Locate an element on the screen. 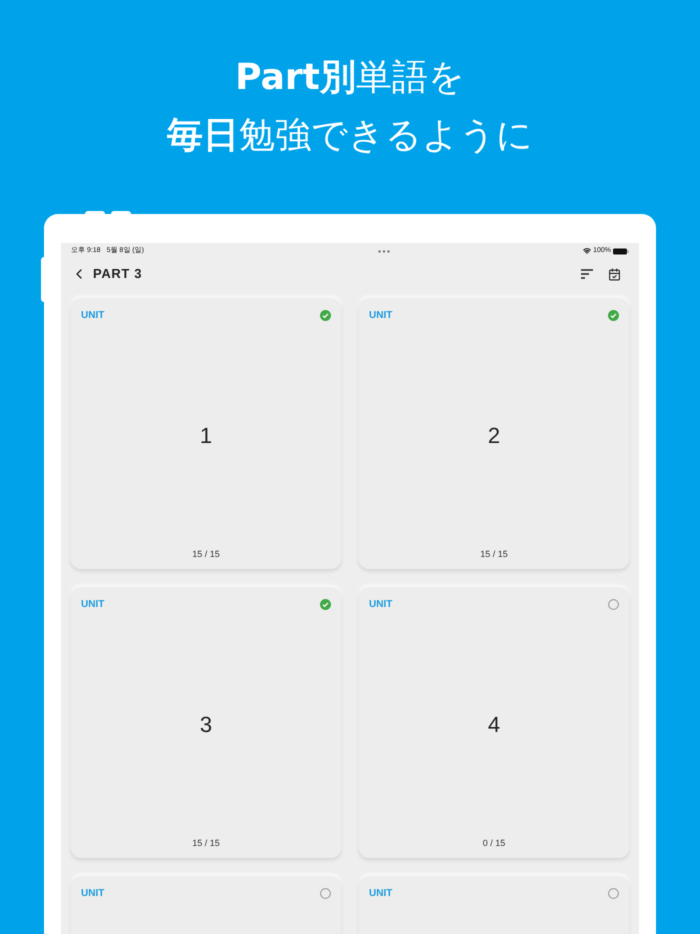 The width and height of the screenshot is (700, 934). unit-card: UNIT 3 15 / 15 is located at coordinates (206, 722).